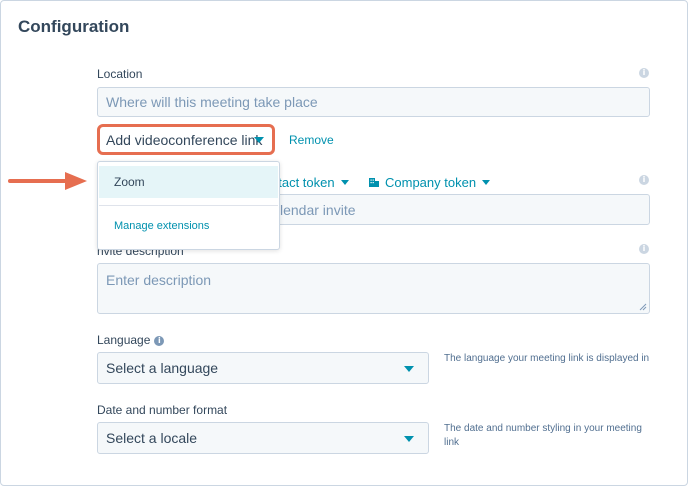 This screenshot has height=486, width=688. Describe the element at coordinates (162, 368) in the screenshot. I see `language-selected-value: Select a language` at that location.